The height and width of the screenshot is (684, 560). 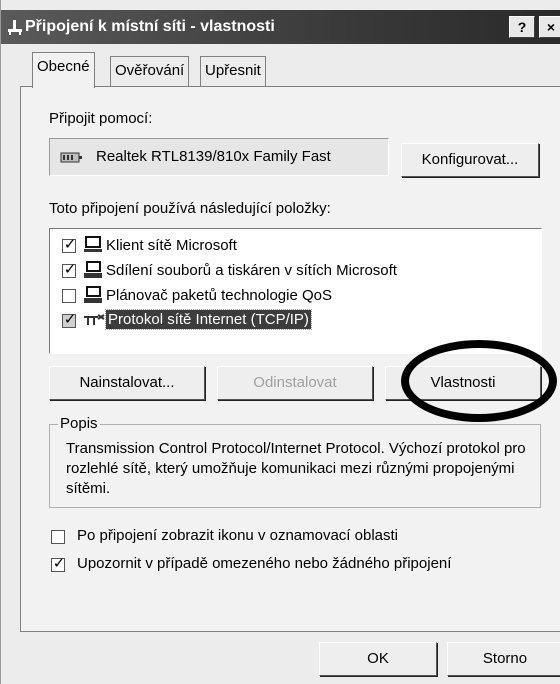 I want to click on ok-button: OK, so click(x=378, y=659).